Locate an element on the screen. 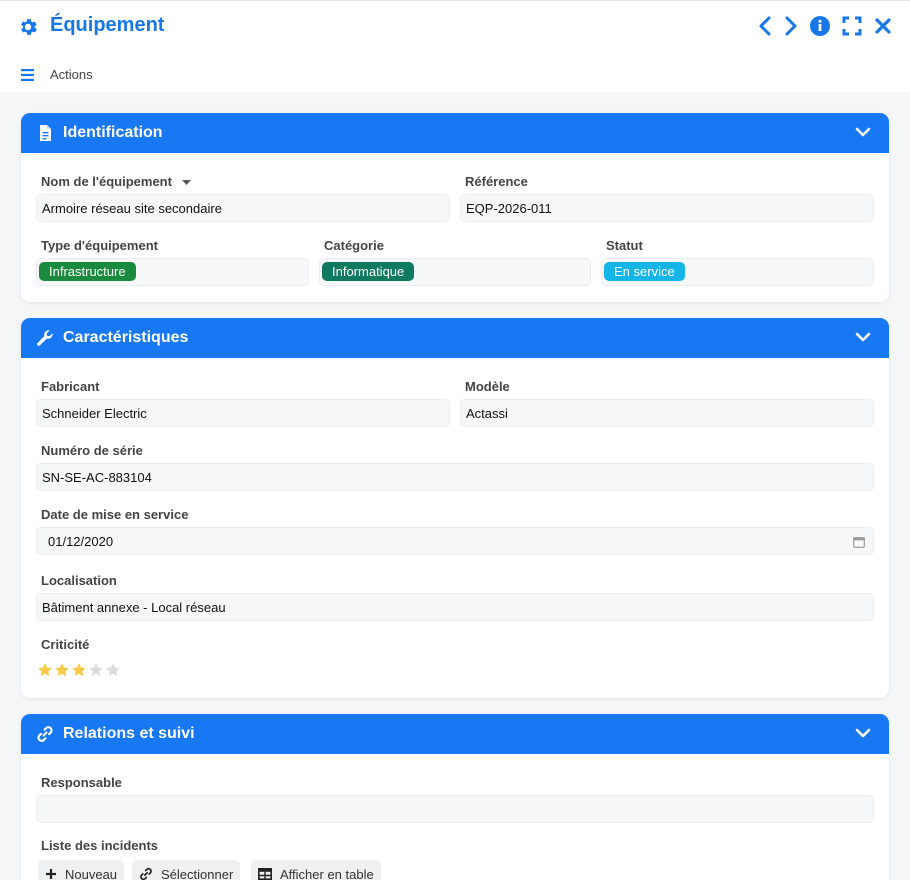 This screenshot has height=880, width=910. section-title: Identification is located at coordinates (113, 132).